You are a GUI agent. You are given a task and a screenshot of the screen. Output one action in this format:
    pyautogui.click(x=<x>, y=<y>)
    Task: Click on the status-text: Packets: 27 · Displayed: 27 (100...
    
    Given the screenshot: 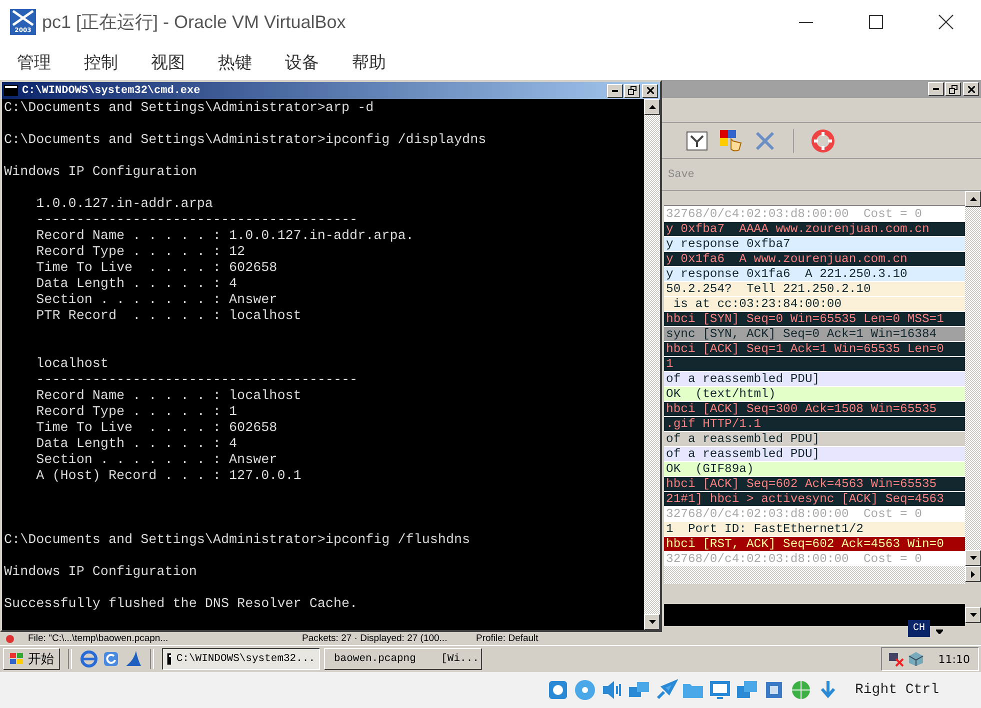 What is the action you would take?
    pyautogui.click(x=375, y=638)
    